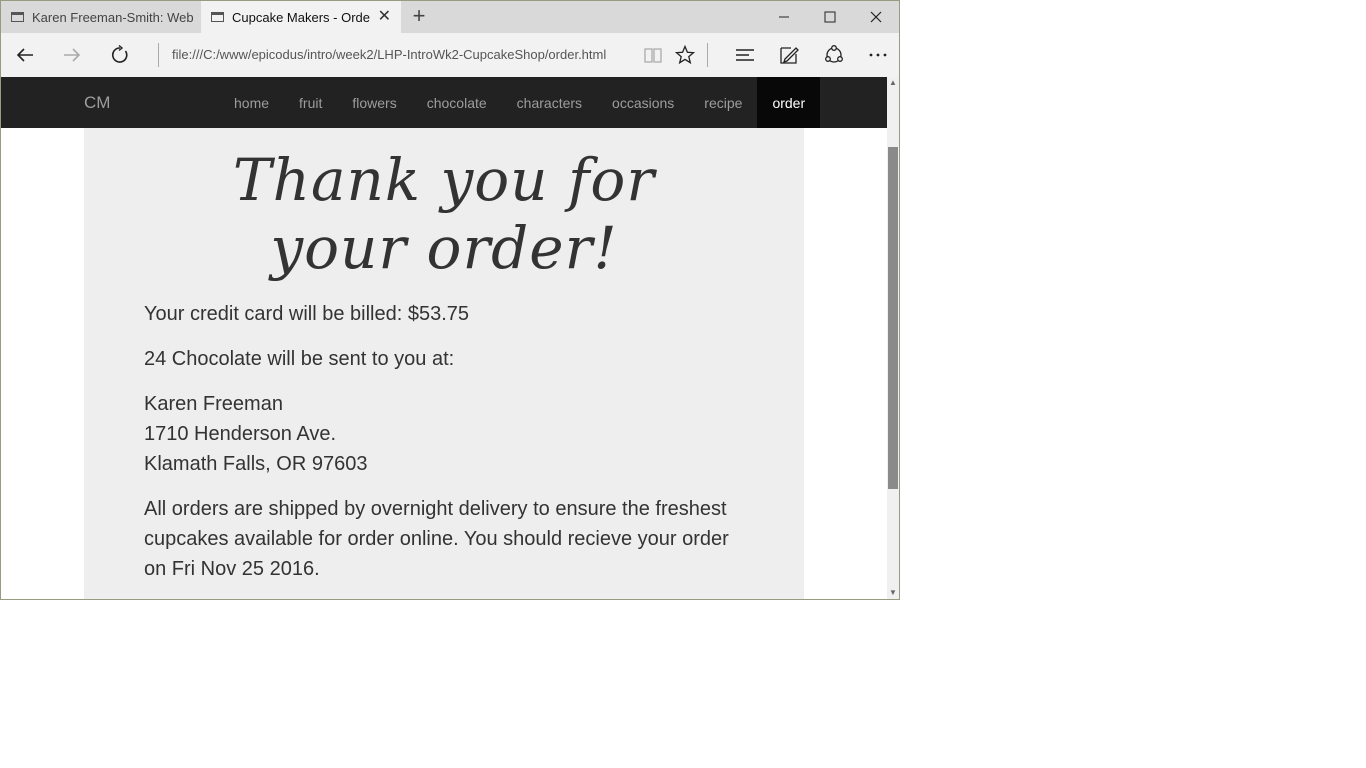 The image size is (1366, 768). I want to click on maximize-icon, so click(830, 17).